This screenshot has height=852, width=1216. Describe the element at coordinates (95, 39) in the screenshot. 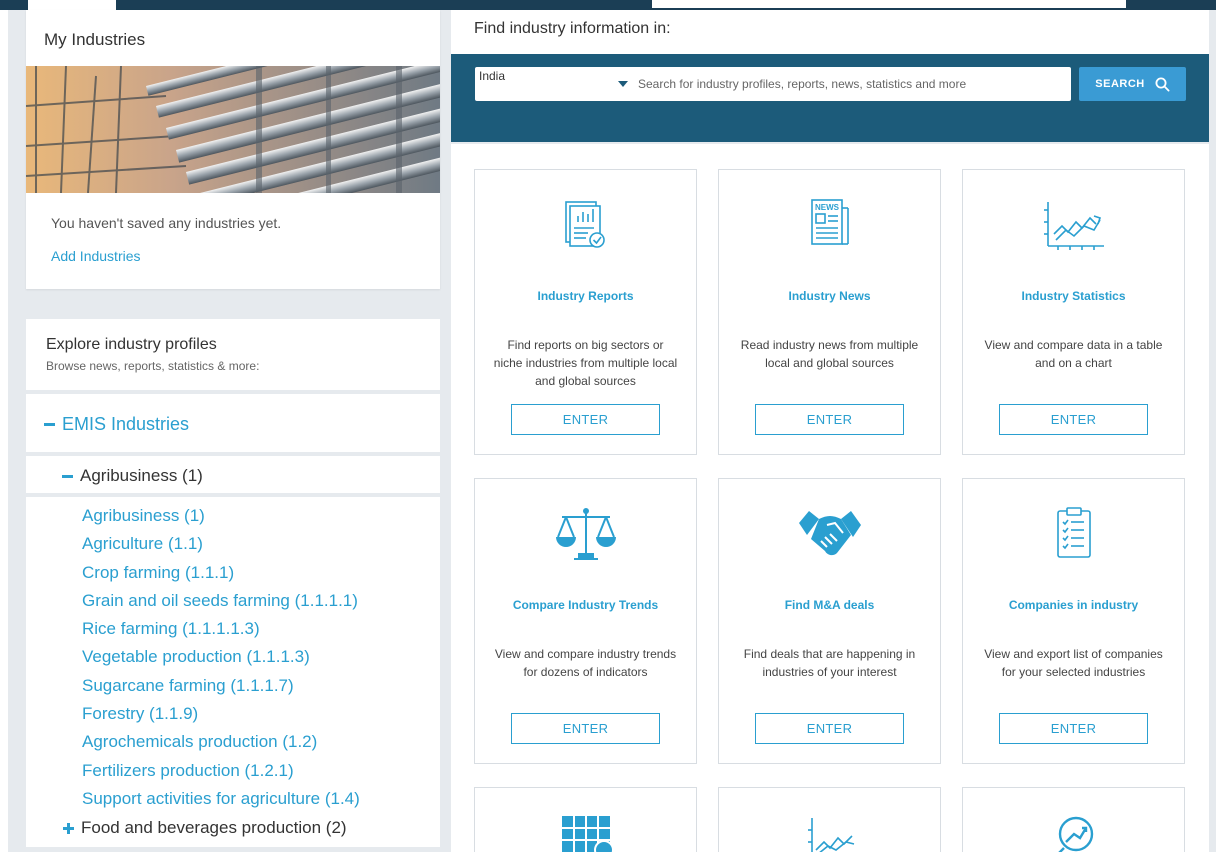

I see `my-industries-title: My Industries` at that location.